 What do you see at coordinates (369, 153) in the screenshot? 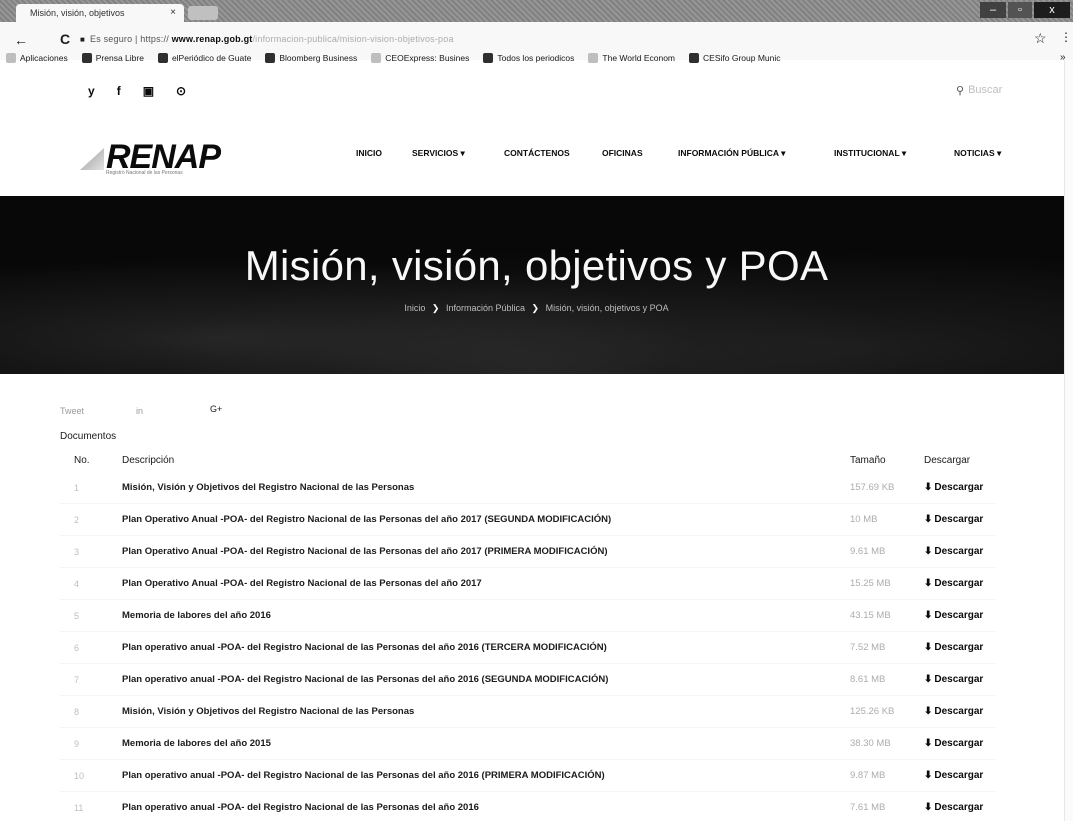
I see `nav-inicio: INICIO` at bounding box center [369, 153].